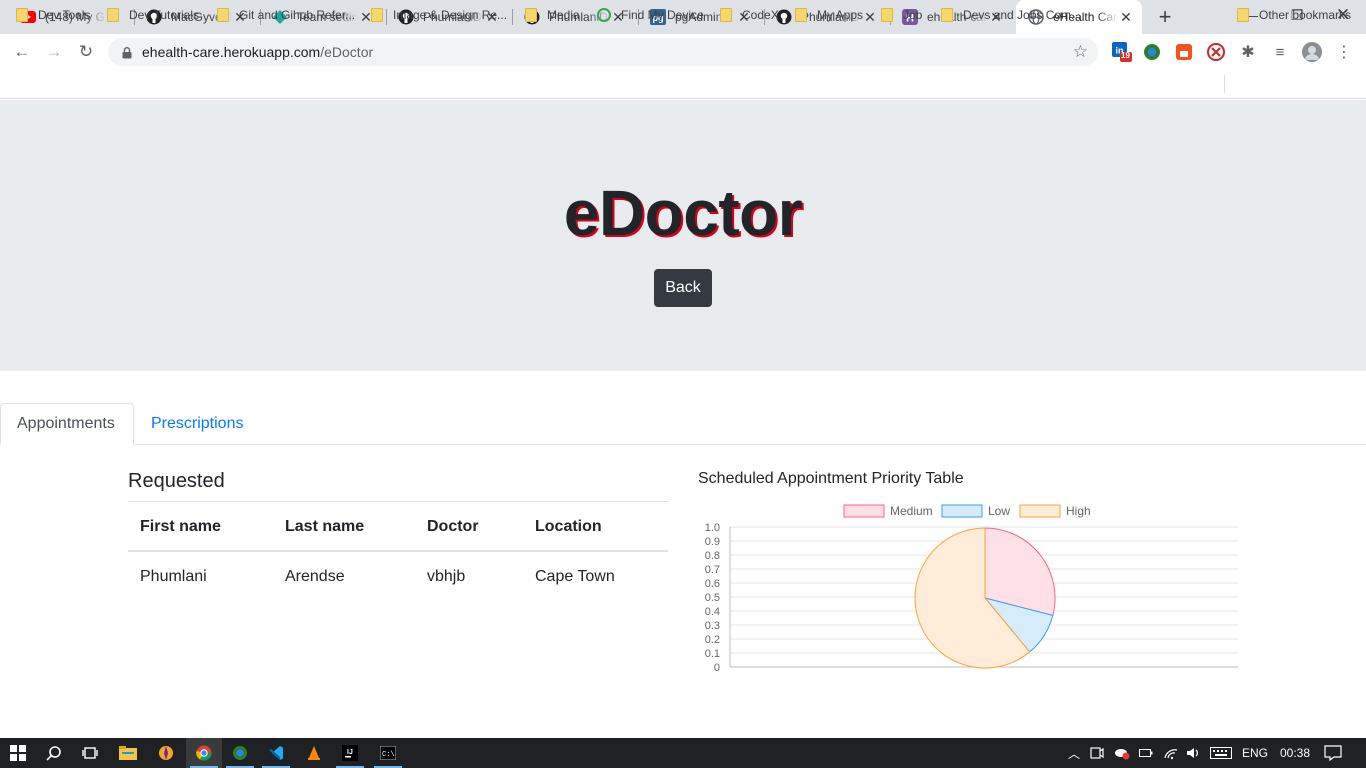 Image resolution: width=1366 pixels, height=768 pixels. I want to click on menu-kebab-icon: ⋮, so click(1344, 52).